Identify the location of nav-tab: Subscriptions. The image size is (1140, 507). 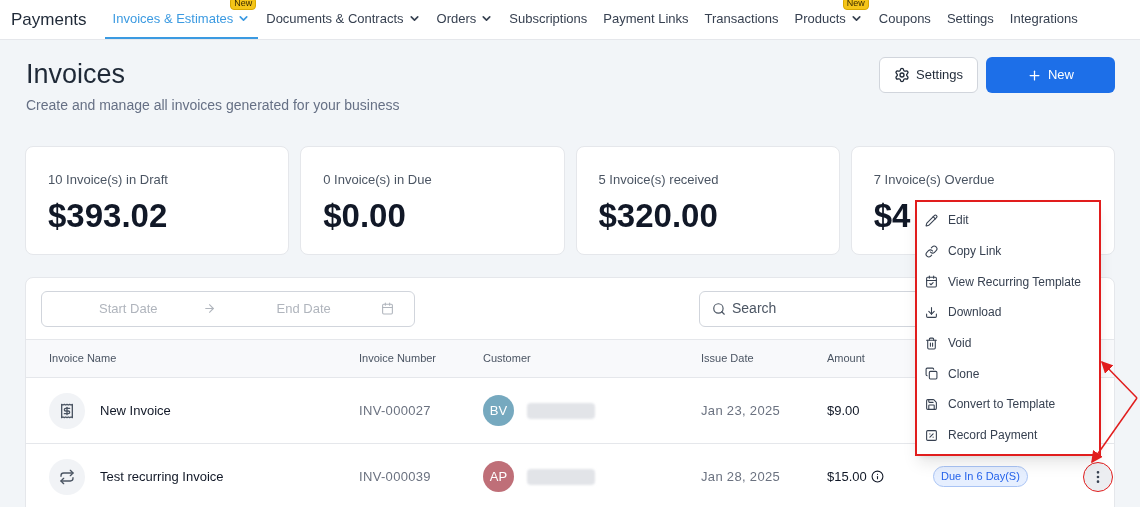
(548, 19).